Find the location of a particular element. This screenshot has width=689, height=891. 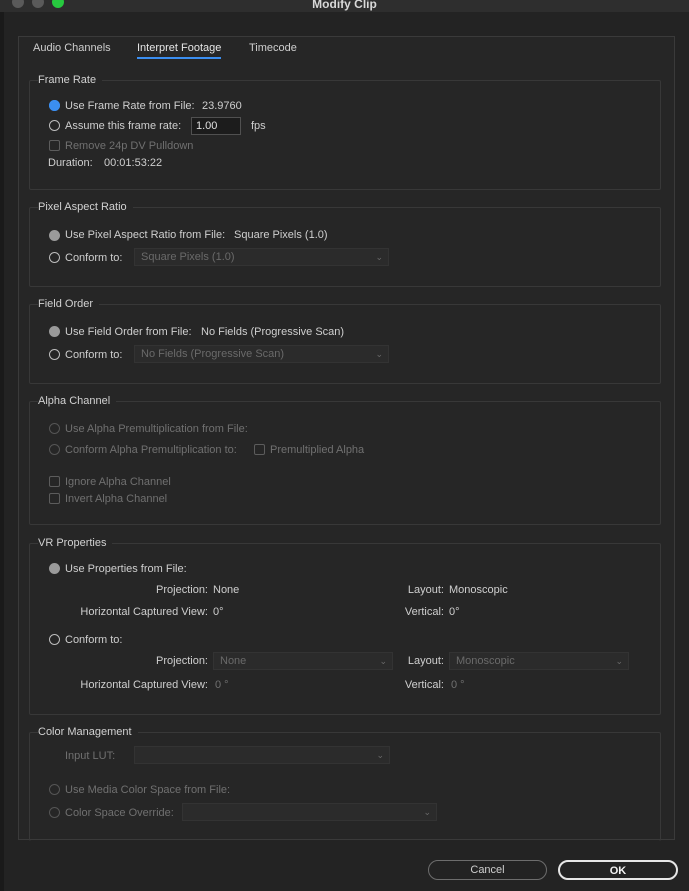

use-file-frame-rate-radio is located at coordinates (54, 105).